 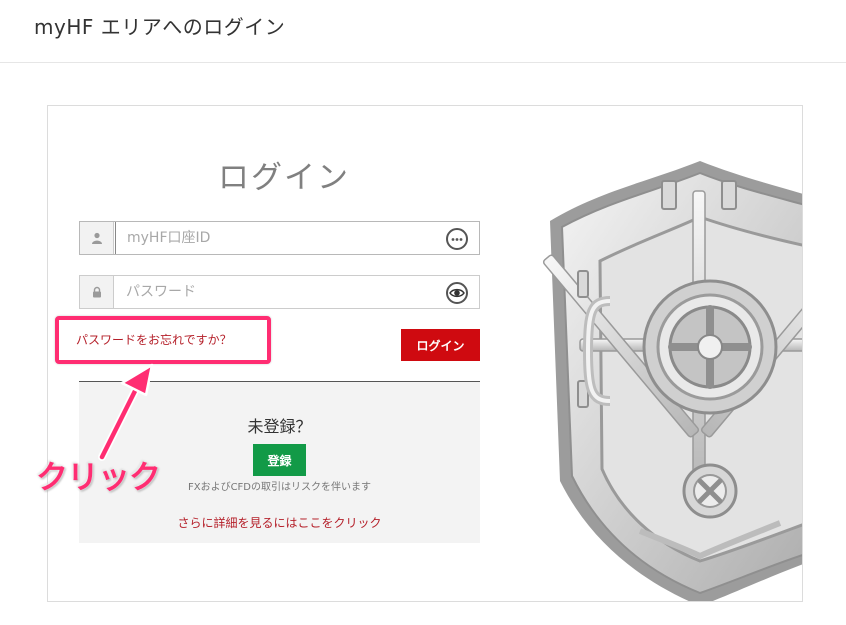 I want to click on password-input, so click(x=280, y=292).